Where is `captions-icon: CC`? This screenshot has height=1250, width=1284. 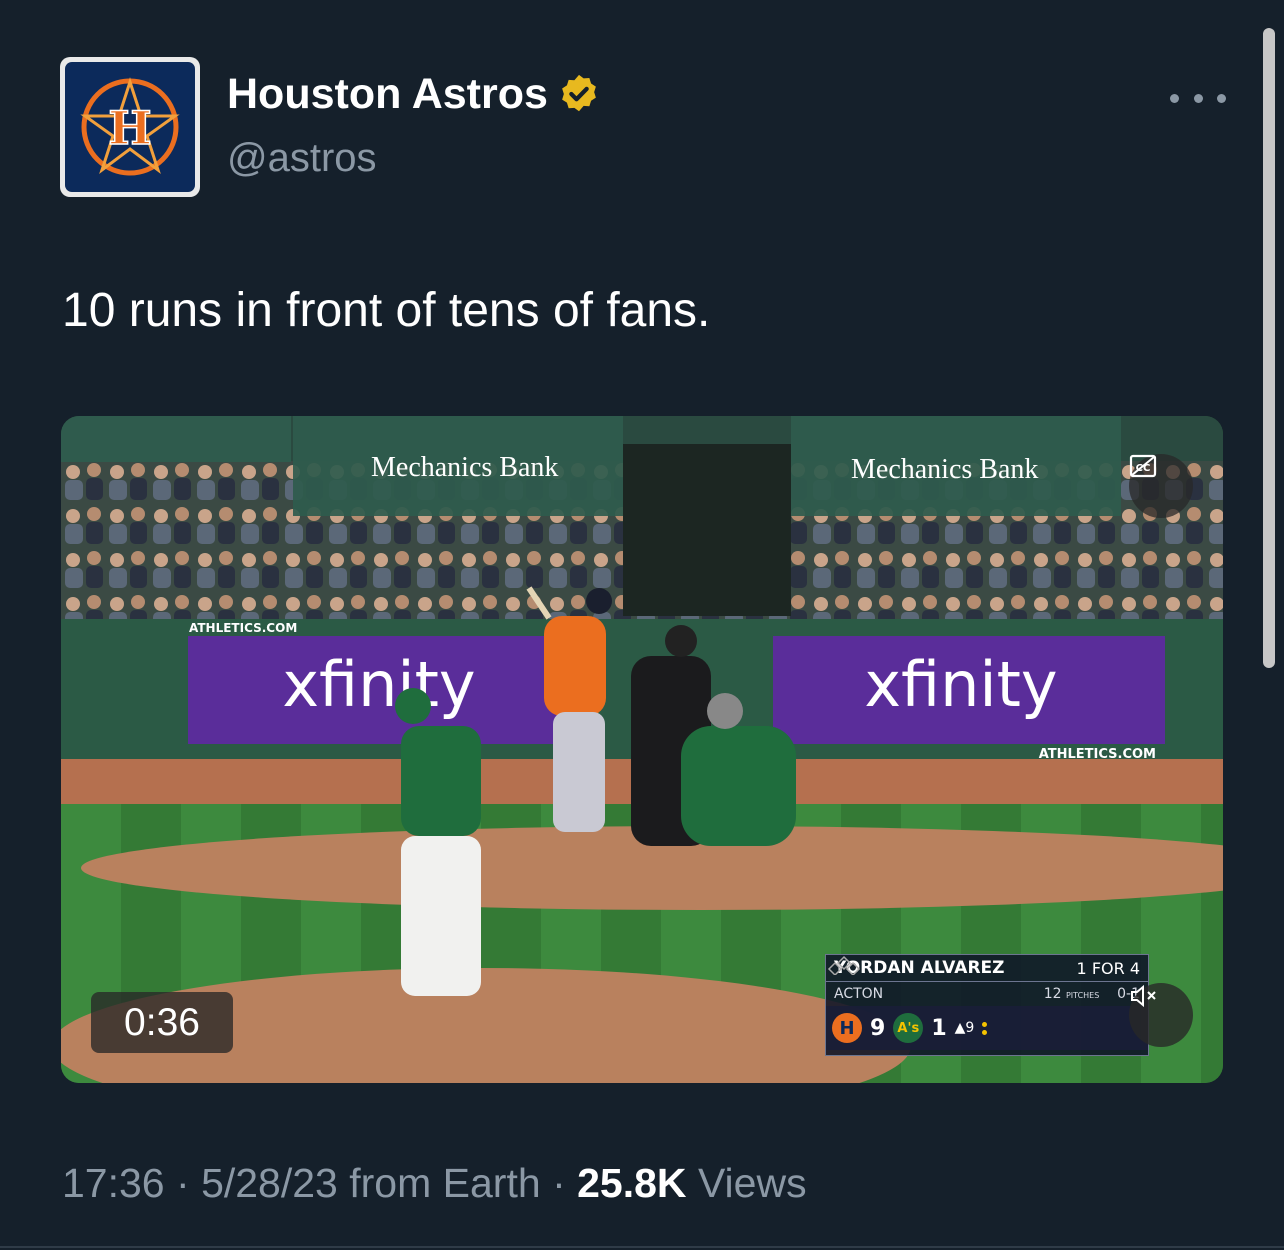
captions-icon: CC is located at coordinates (1143, 466).